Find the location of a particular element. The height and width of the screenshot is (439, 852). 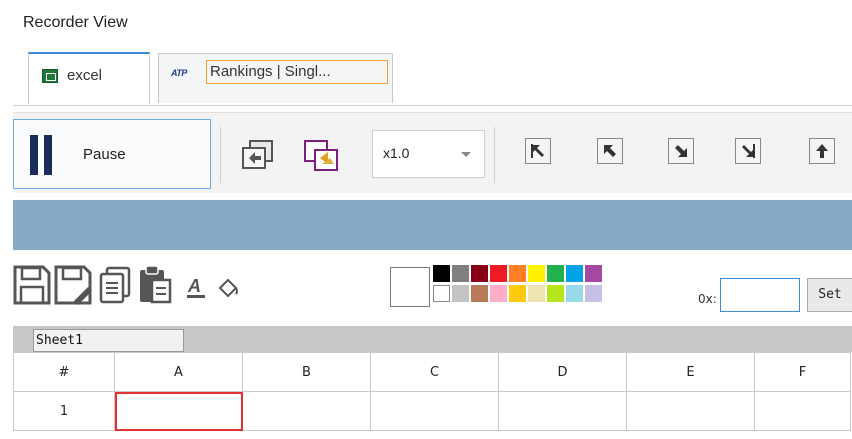

row-header-1: 1 is located at coordinates (64, 411).